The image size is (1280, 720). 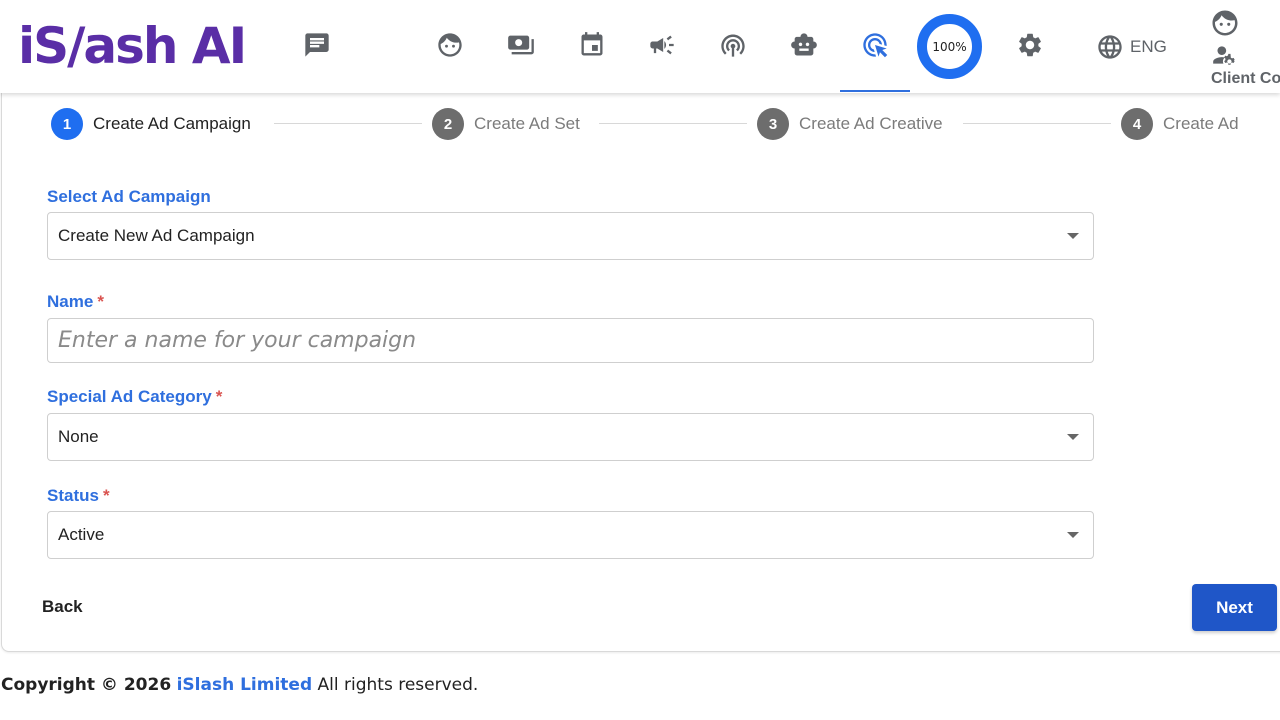 What do you see at coordinates (521, 45) in the screenshot?
I see `payments-icon` at bounding box center [521, 45].